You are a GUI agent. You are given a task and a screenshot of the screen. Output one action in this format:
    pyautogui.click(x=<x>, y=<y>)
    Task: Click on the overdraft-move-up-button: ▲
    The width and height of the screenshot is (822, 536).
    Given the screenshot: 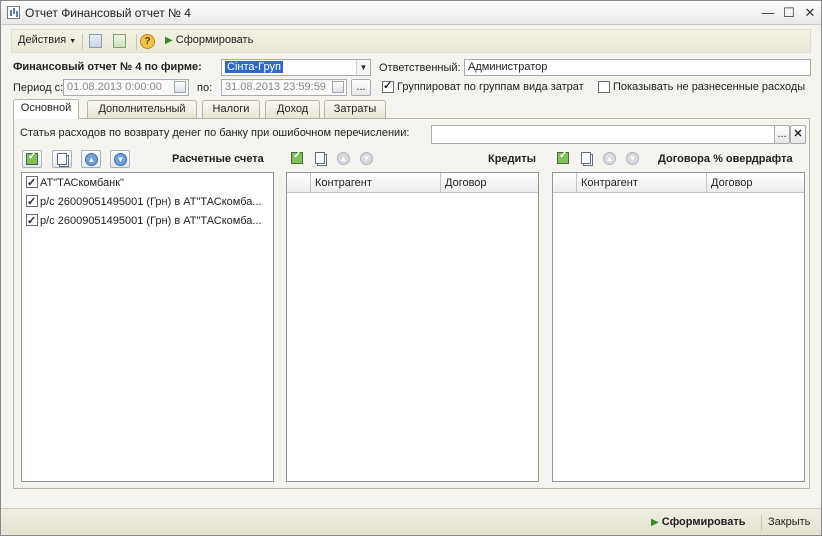 What is the action you would take?
    pyautogui.click(x=610, y=159)
    